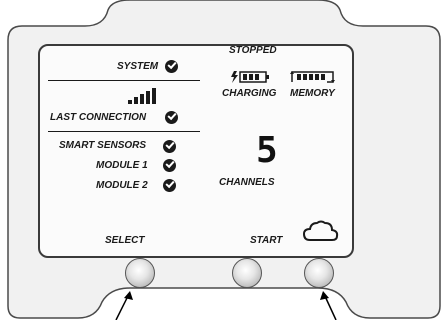  Describe the element at coordinates (266, 240) in the screenshot. I see `start-label: START` at that location.